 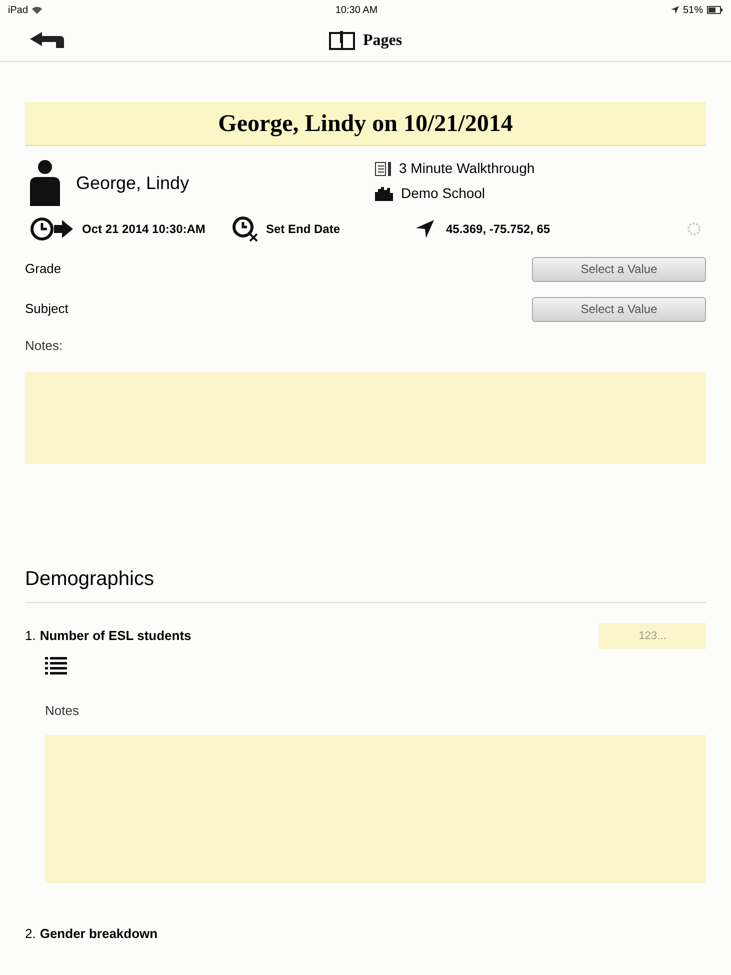 What do you see at coordinates (694, 229) in the screenshot?
I see `spinner-icon` at bounding box center [694, 229].